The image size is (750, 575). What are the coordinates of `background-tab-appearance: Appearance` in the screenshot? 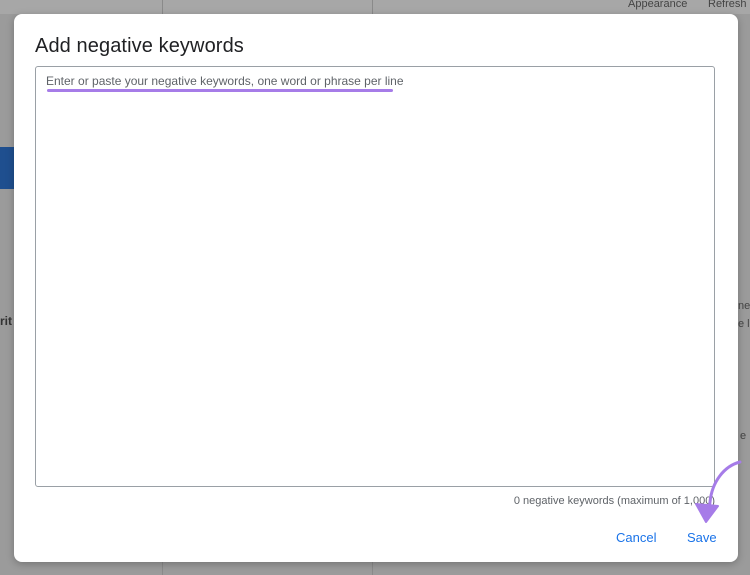 It's located at (658, 5).